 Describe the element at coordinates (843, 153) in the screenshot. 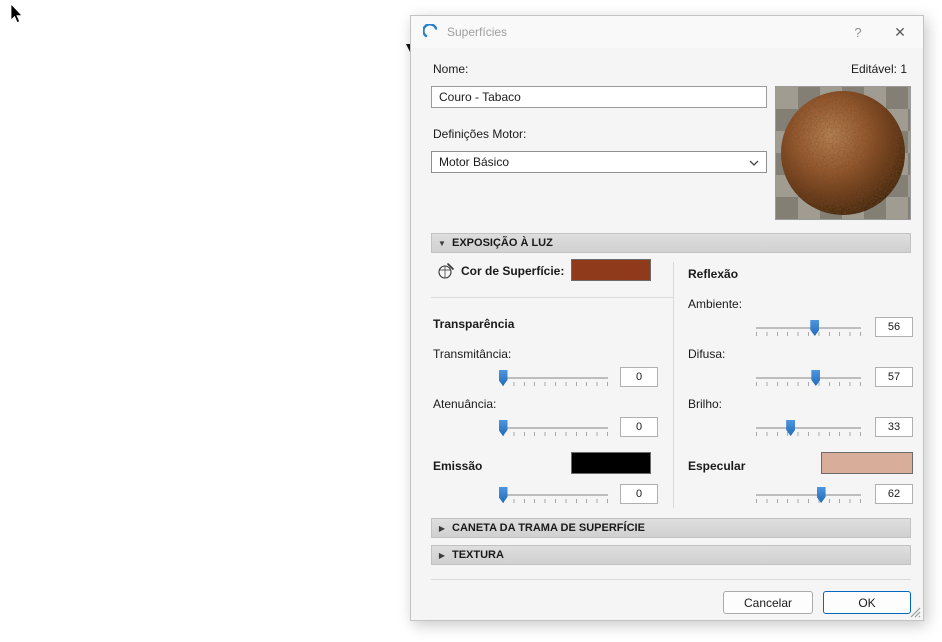

I see `material-preview` at that location.